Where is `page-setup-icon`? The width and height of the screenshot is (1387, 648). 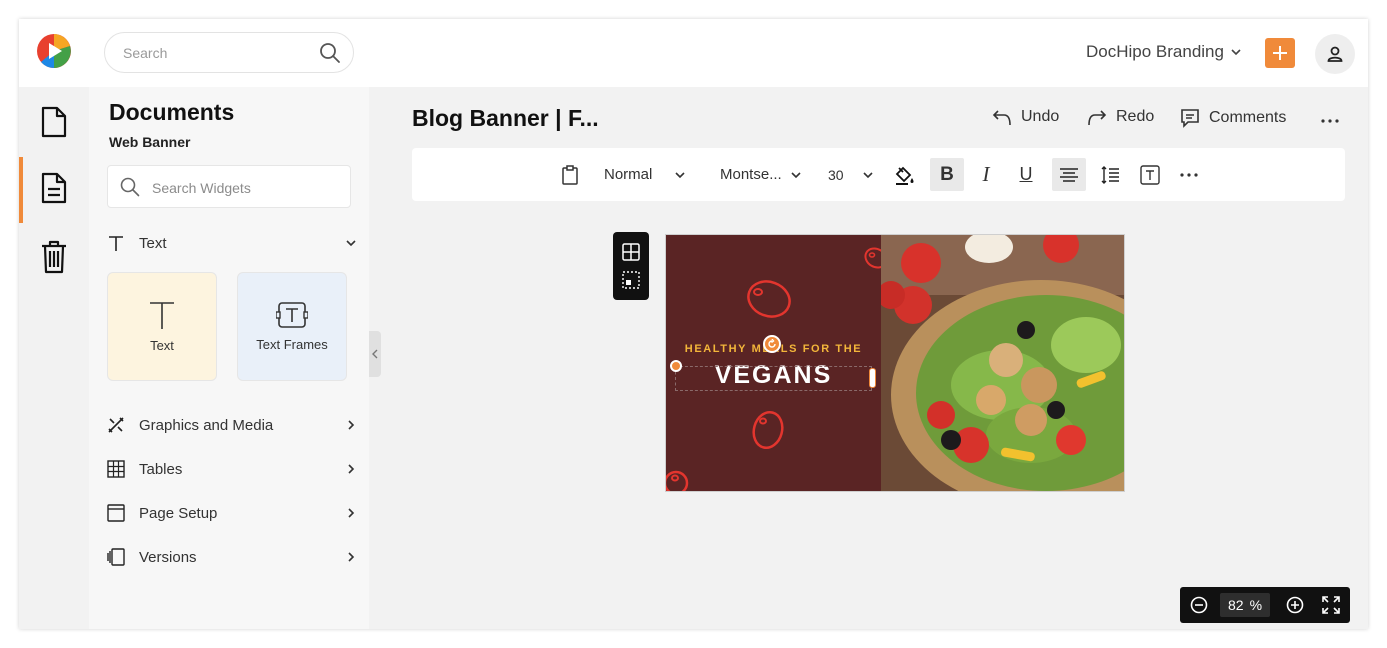 page-setup-icon is located at coordinates (116, 513).